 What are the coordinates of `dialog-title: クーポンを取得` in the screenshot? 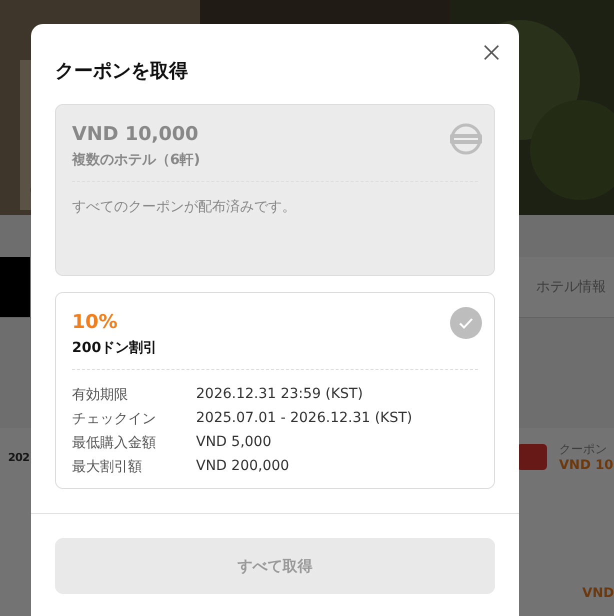 It's located at (121, 71).